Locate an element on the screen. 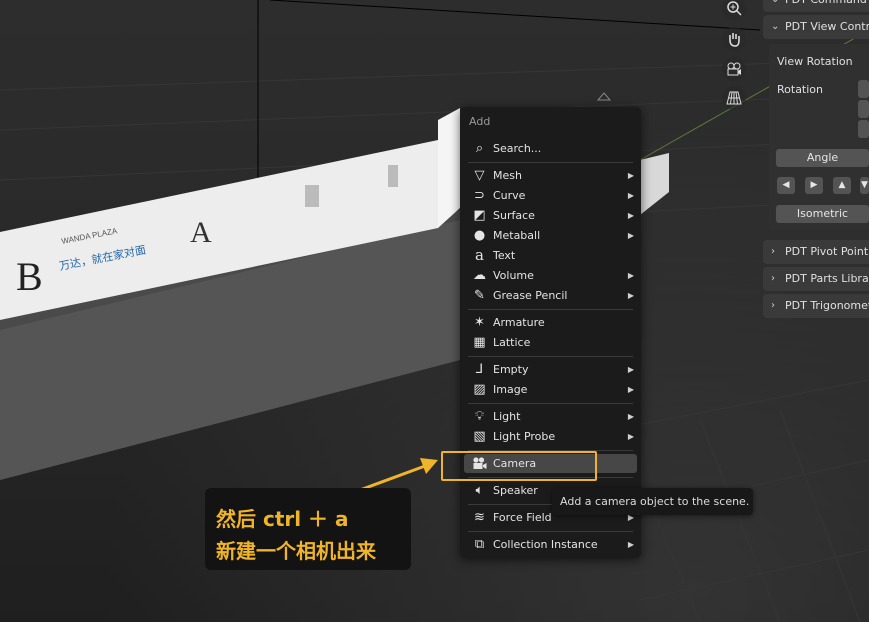 The height and width of the screenshot is (622, 869). annotation-line-1: 然后 ctrl ＋ a is located at coordinates (282, 519).